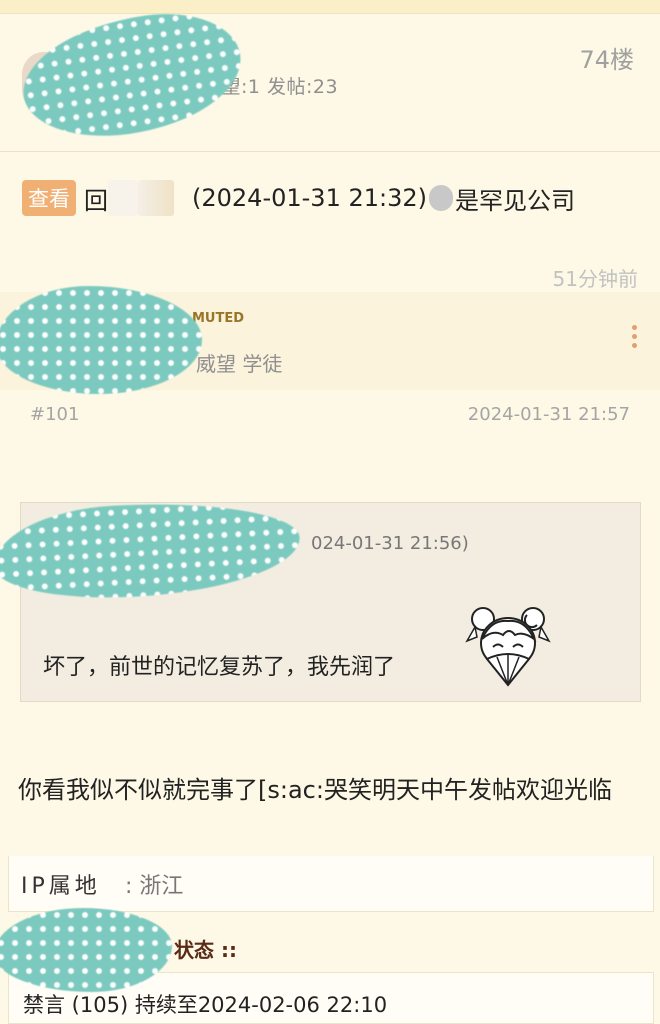 This screenshot has height=1024, width=660. I want to click on user-rank: 威望 学徒, so click(239, 364).